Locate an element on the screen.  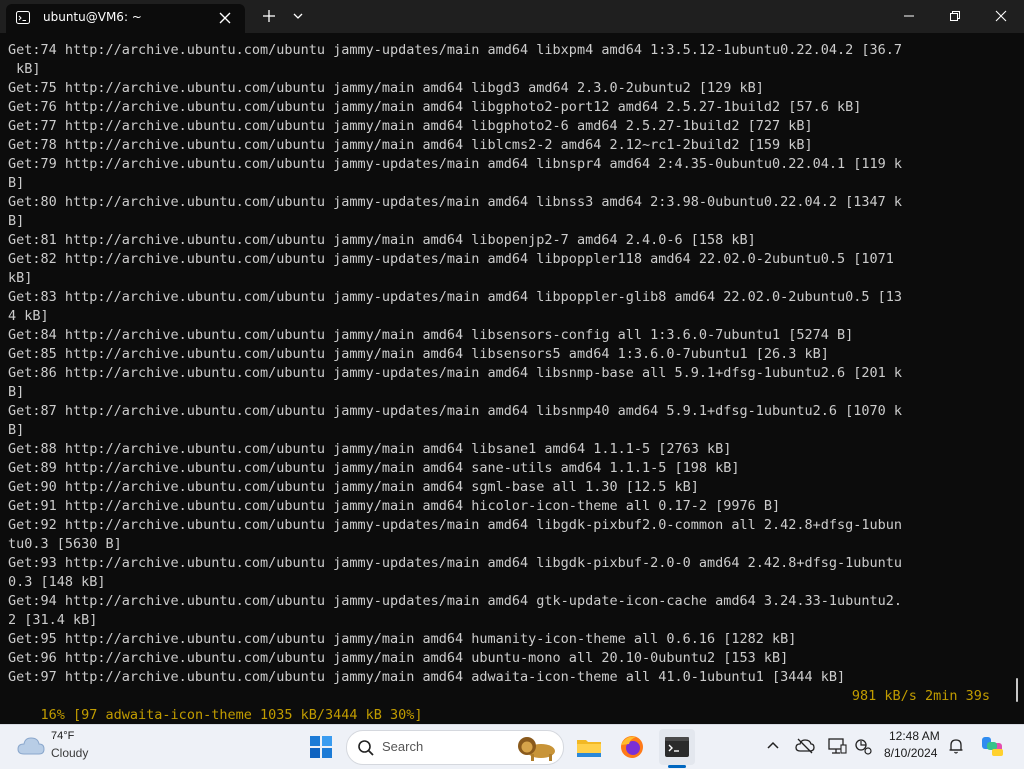
close-window-button is located at coordinates (1001, 16).